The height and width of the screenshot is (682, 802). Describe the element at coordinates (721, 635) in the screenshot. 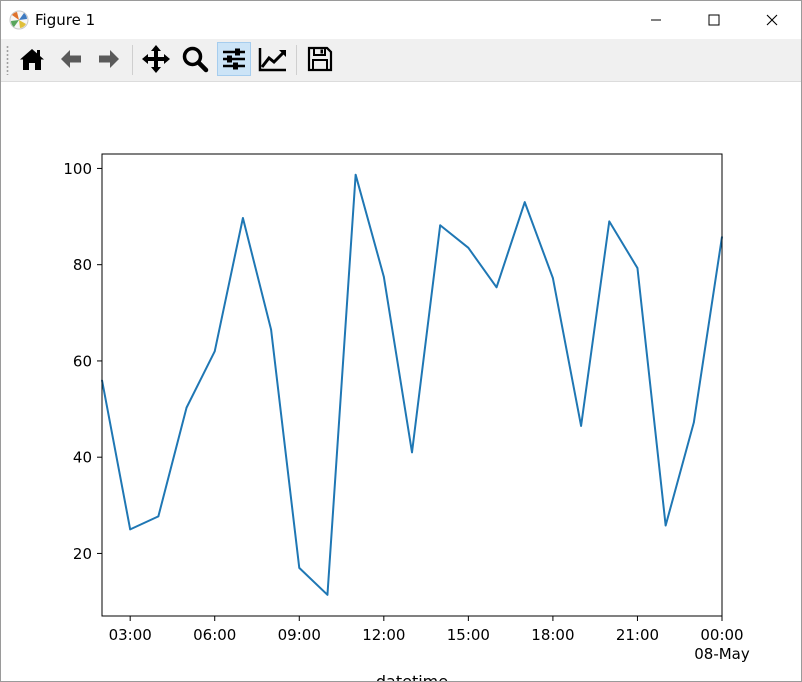

I see `x-tick-label: 00:00` at that location.